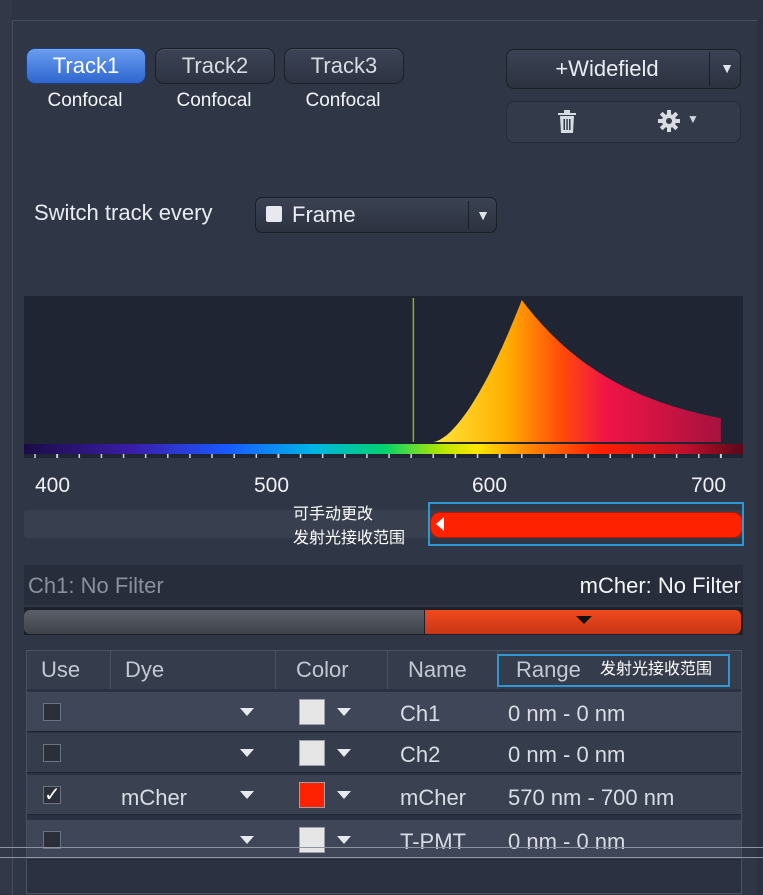 The height and width of the screenshot is (895, 763). What do you see at coordinates (433, 797) in the screenshot?
I see `channel-name-cell: mCher` at bounding box center [433, 797].